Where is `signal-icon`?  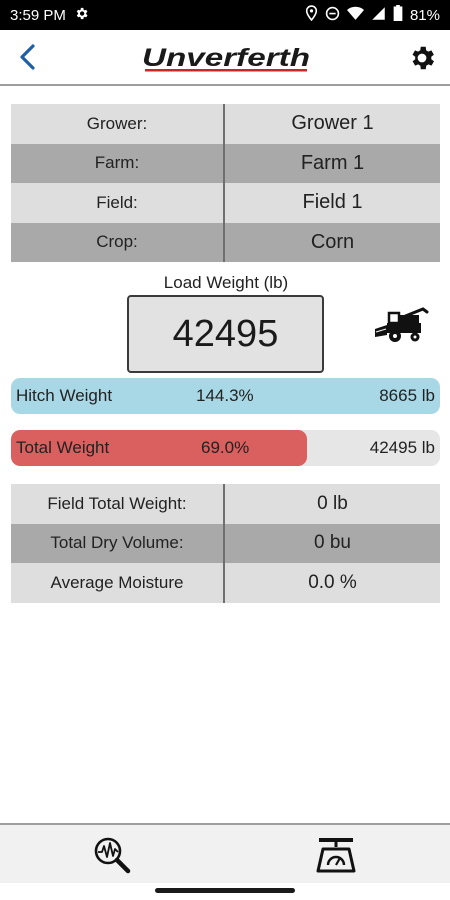
signal-icon is located at coordinates (378, 15).